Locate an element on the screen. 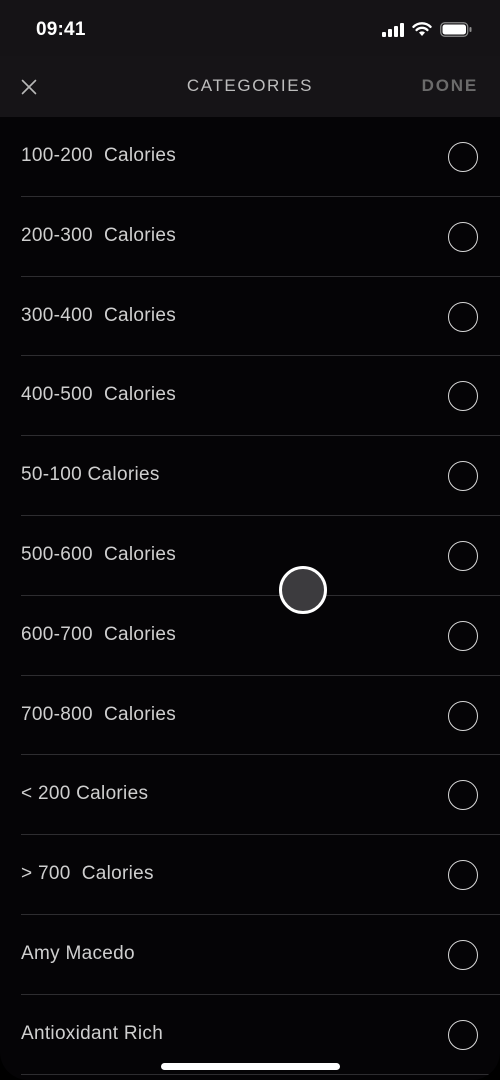 The width and height of the screenshot is (500, 1080). category-label: Antioxidant Rich is located at coordinates (92, 1033).